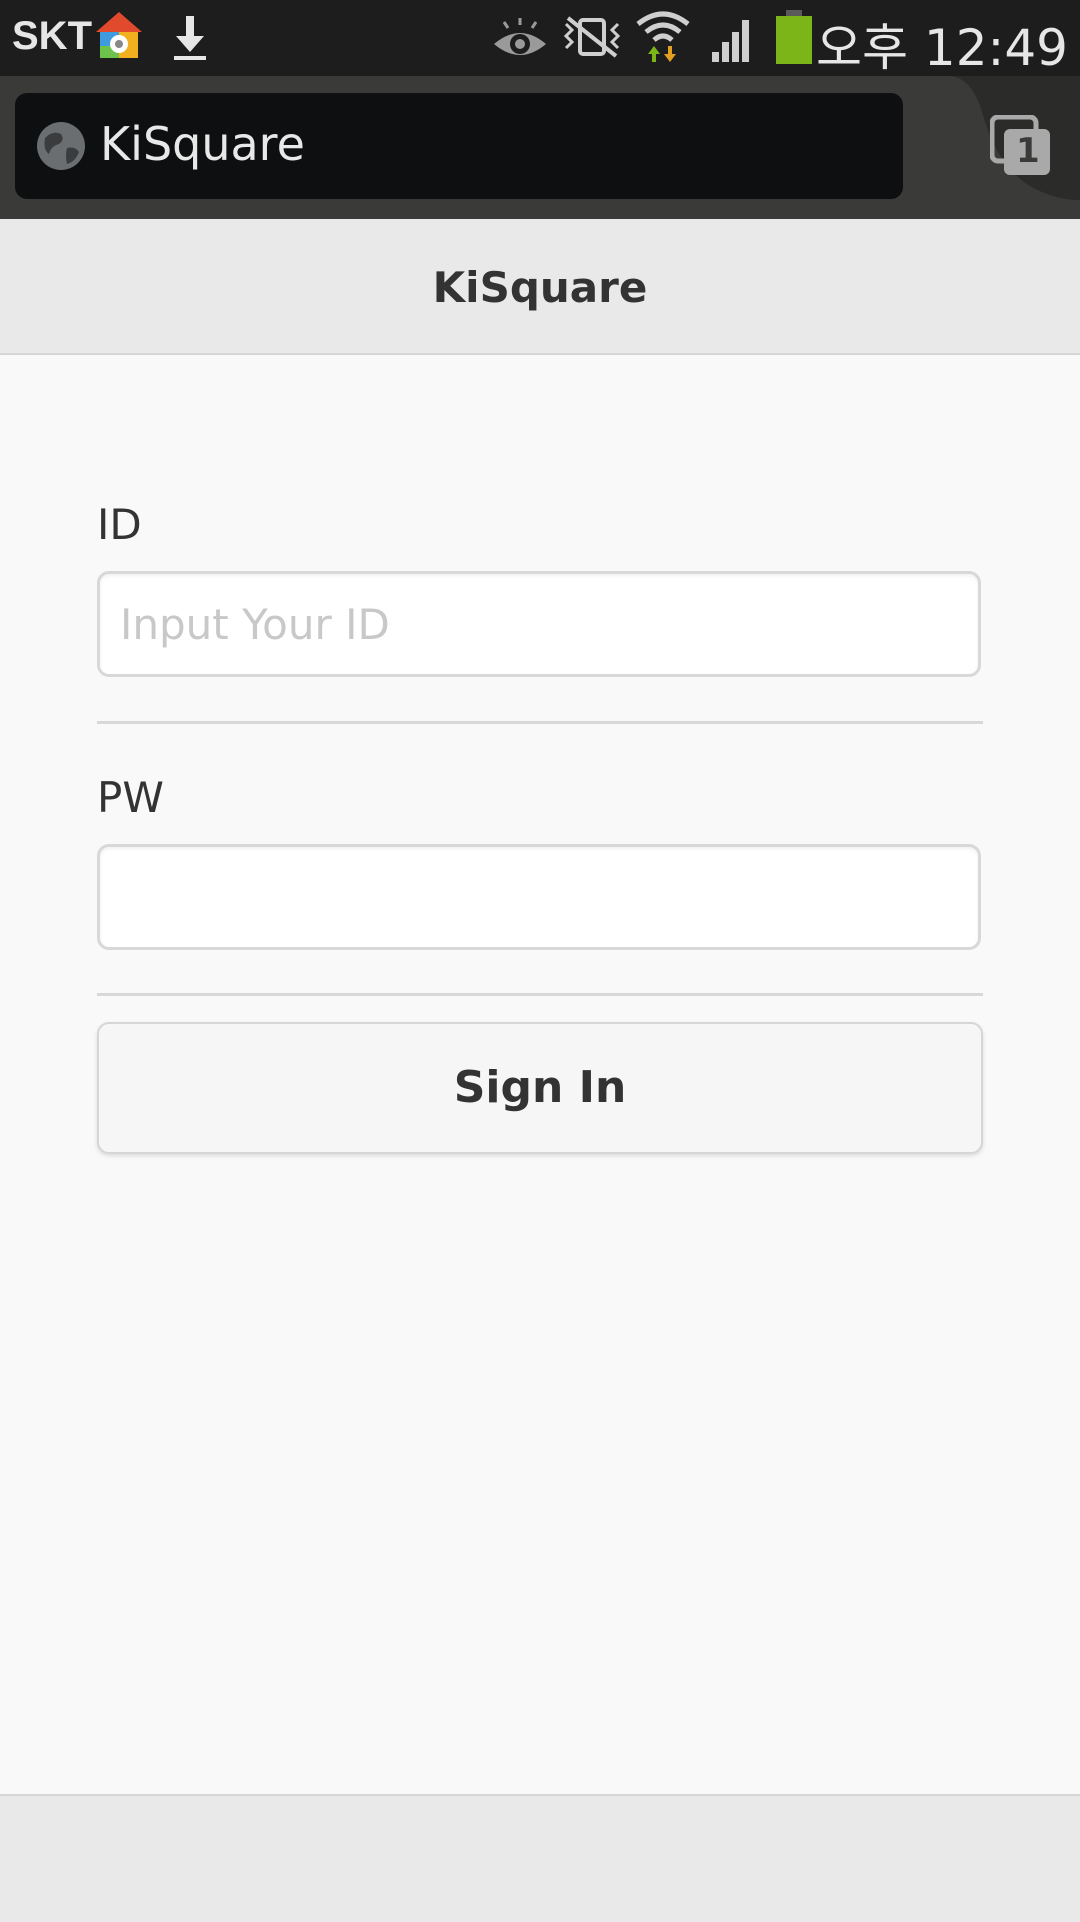 This screenshot has height=1922, width=1080. Describe the element at coordinates (540, 1858) in the screenshot. I see `page-footer` at that location.